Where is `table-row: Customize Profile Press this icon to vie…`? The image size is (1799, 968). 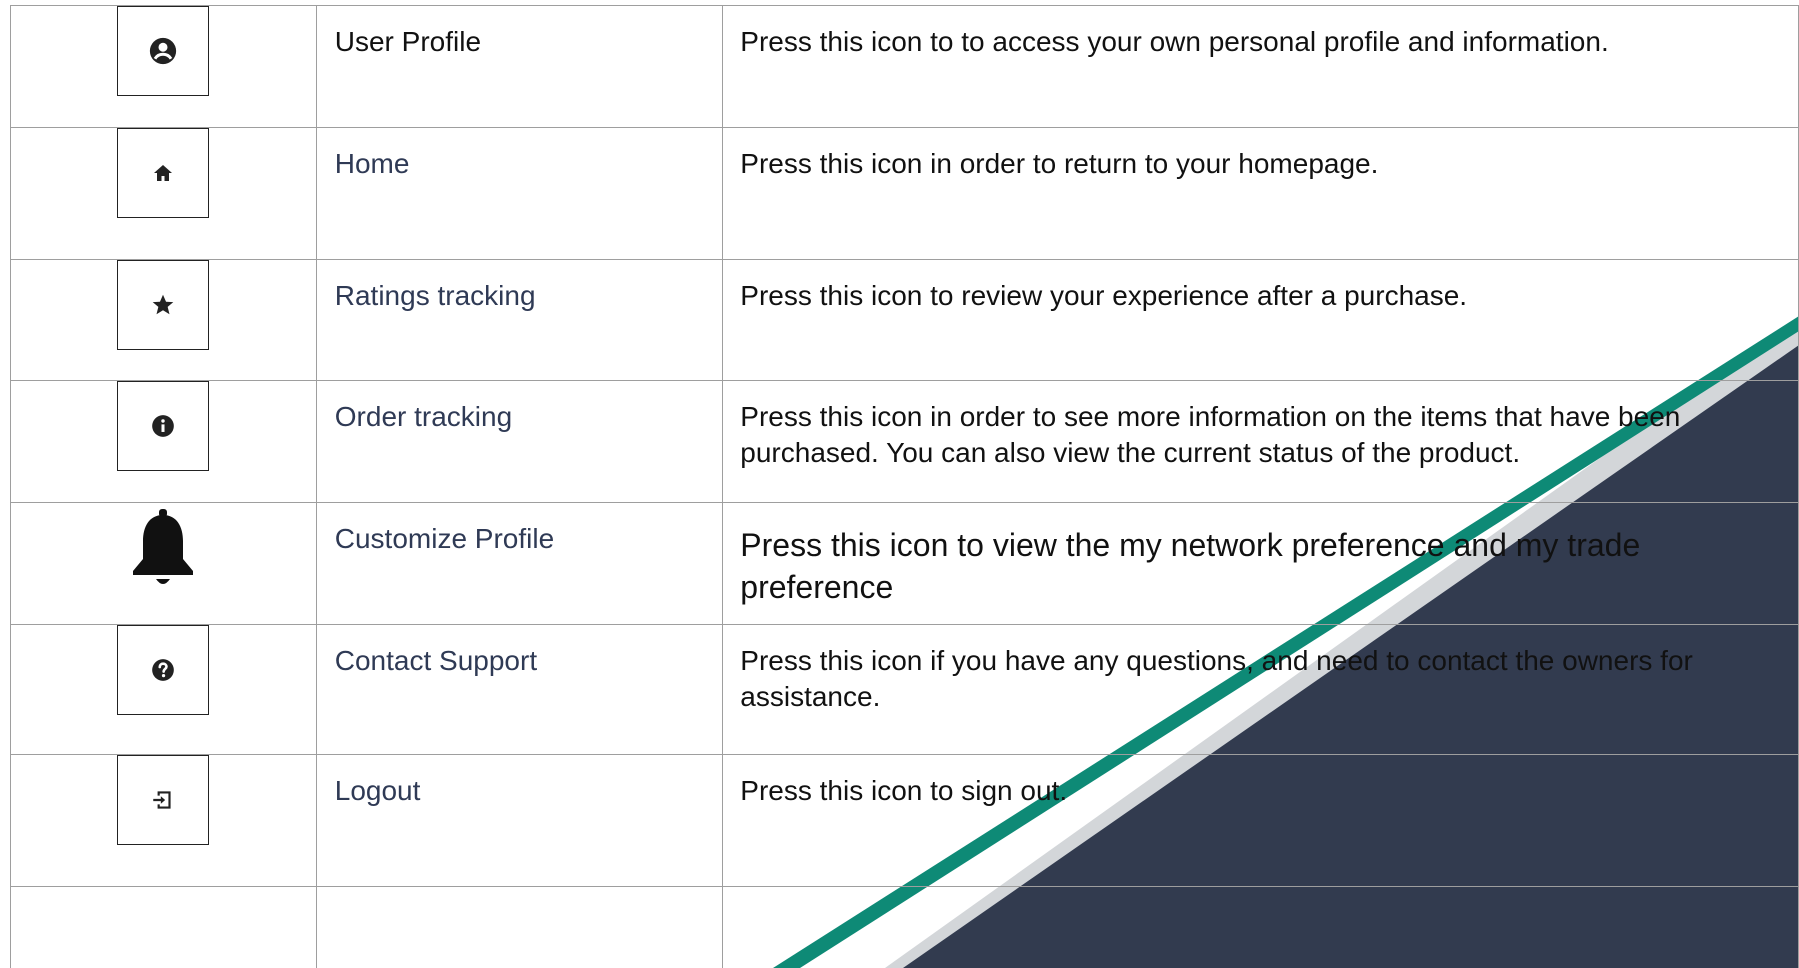 table-row: Customize Profile Press this icon to vie… is located at coordinates (904, 563).